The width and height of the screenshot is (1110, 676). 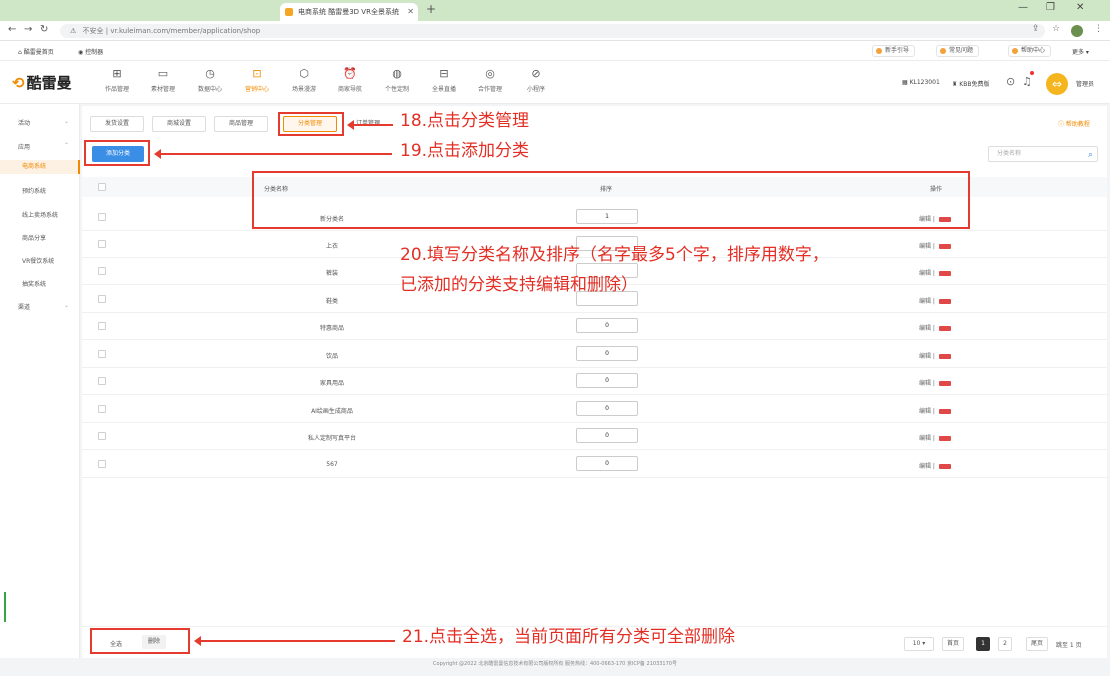 What do you see at coordinates (1080, 51) in the screenshot?
I see `more-link: 更多 ▾` at bounding box center [1080, 51].